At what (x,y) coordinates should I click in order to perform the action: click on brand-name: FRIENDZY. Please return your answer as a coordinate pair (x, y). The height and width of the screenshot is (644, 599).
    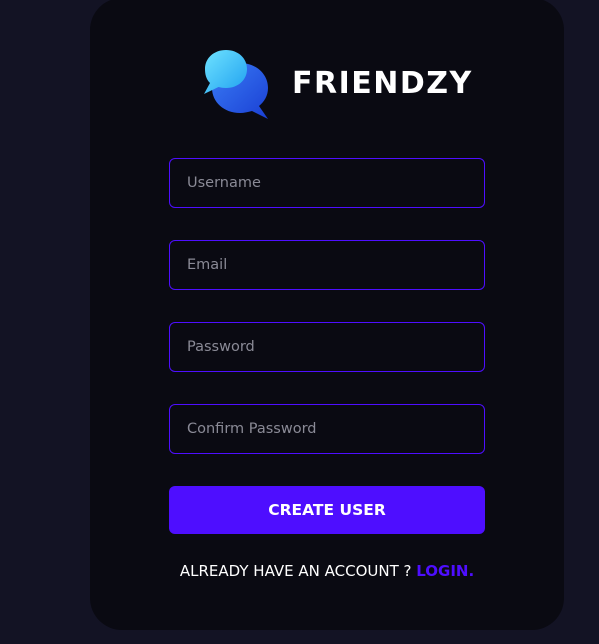
    Looking at the image, I should click on (382, 83).